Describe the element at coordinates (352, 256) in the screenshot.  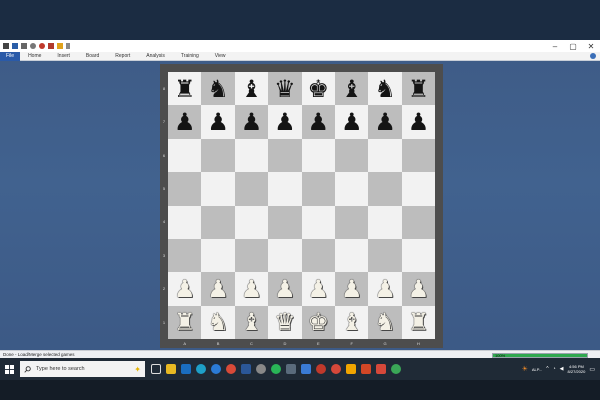
I see `square-f3` at that location.